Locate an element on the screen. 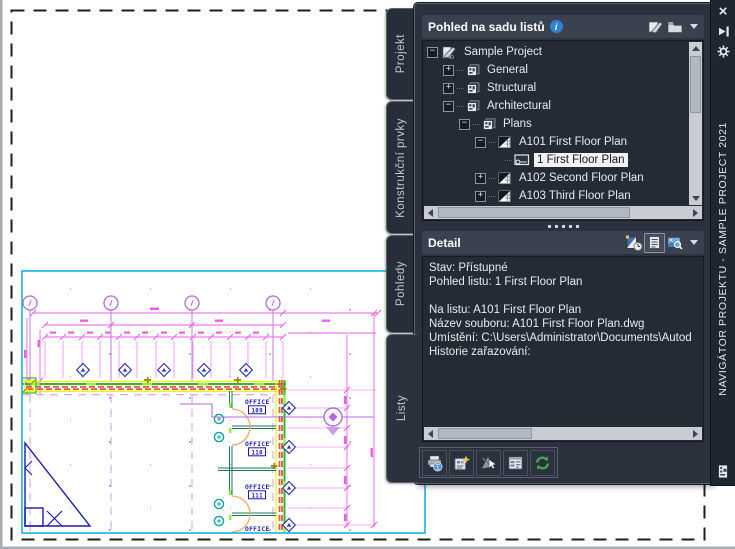 This screenshot has width=735, height=549. tree-item-first-floor-view: 1 First Floor Plan is located at coordinates (565, 160).